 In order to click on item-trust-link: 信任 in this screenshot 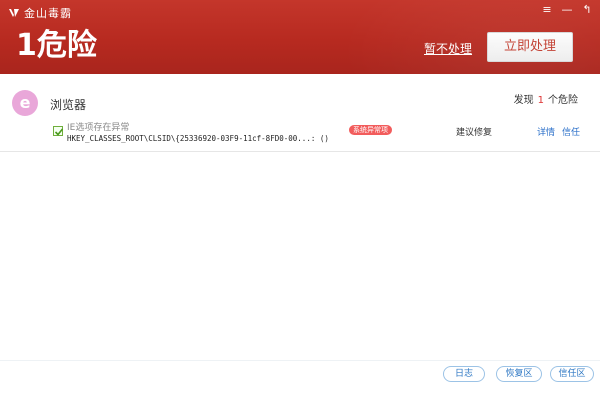, I will do `click(571, 131)`.